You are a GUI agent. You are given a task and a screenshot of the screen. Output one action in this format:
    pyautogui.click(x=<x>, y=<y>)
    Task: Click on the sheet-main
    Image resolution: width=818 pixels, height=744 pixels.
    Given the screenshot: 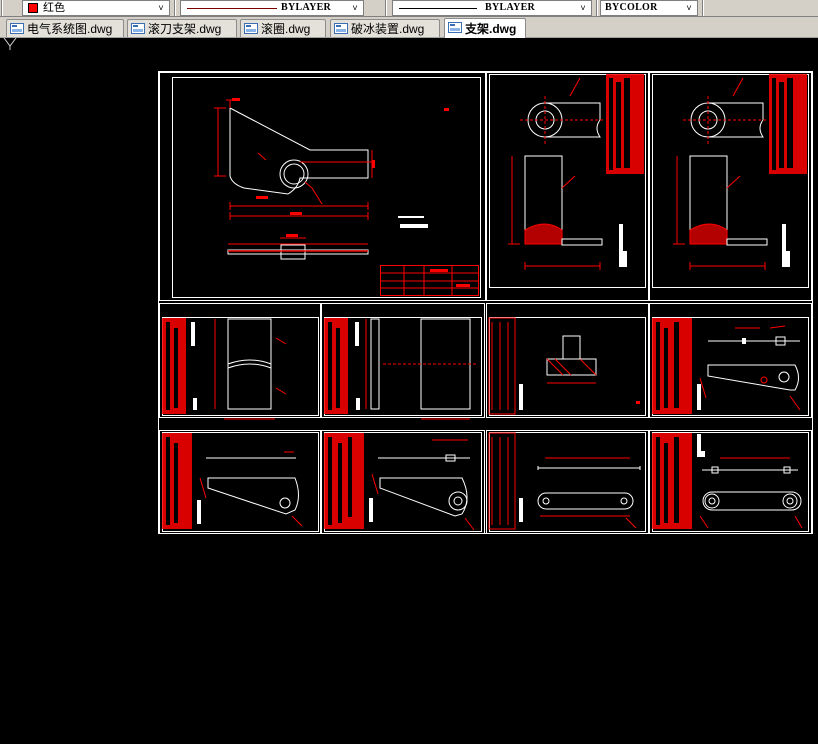 What is the action you would take?
    pyautogui.click(x=322, y=186)
    